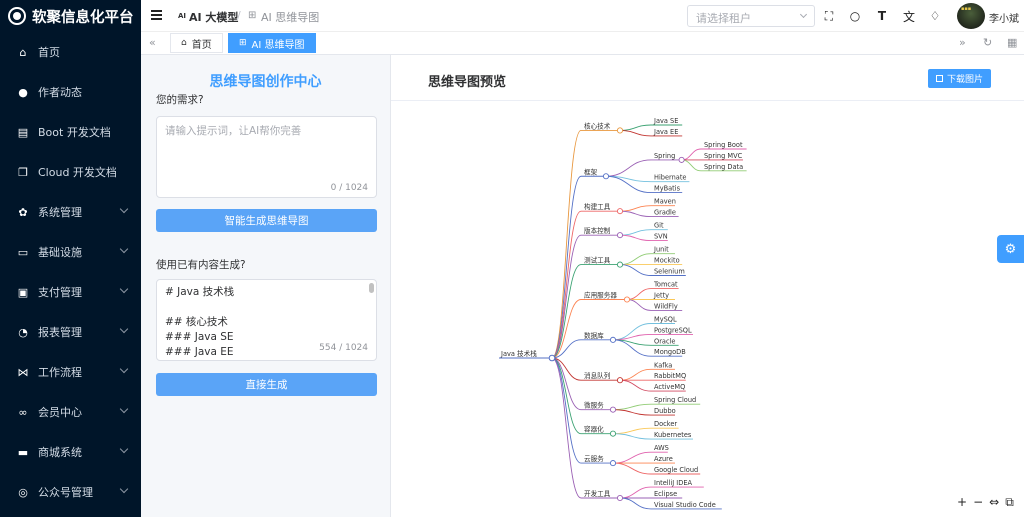 The width and height of the screenshot is (1024, 517). I want to click on tab-home: ⌂ 首页, so click(196, 43).